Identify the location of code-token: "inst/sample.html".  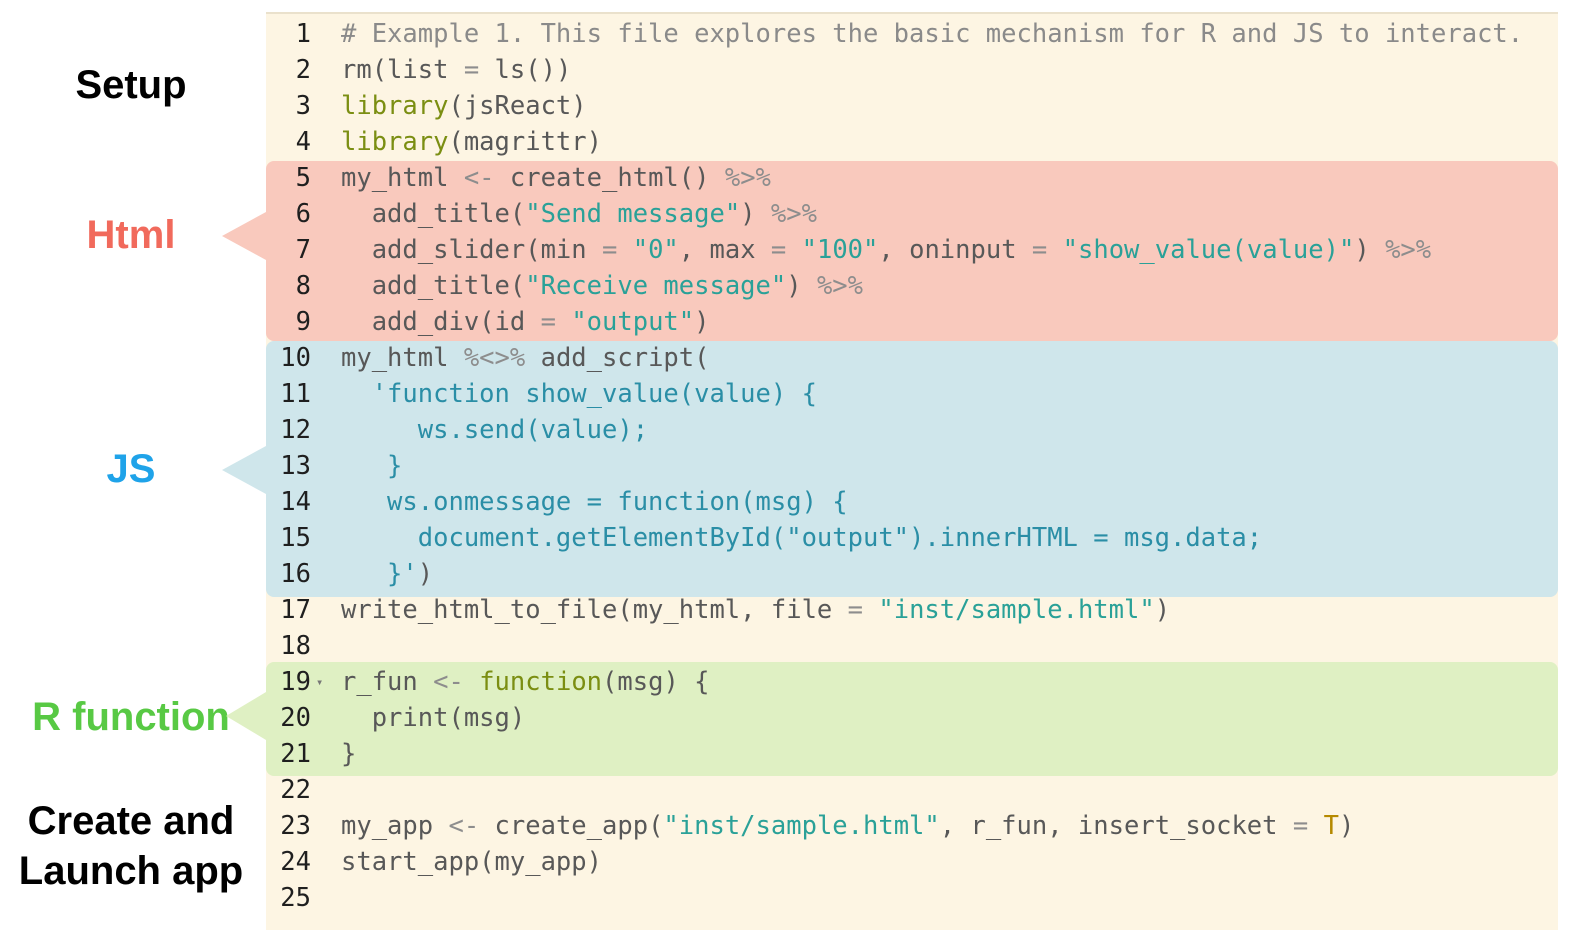
(1016, 610).